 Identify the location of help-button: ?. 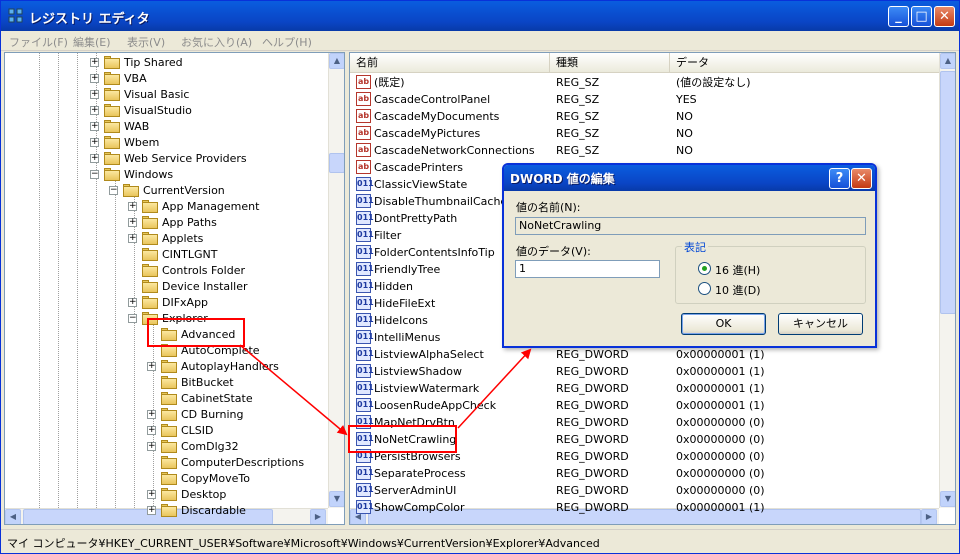
(839, 178).